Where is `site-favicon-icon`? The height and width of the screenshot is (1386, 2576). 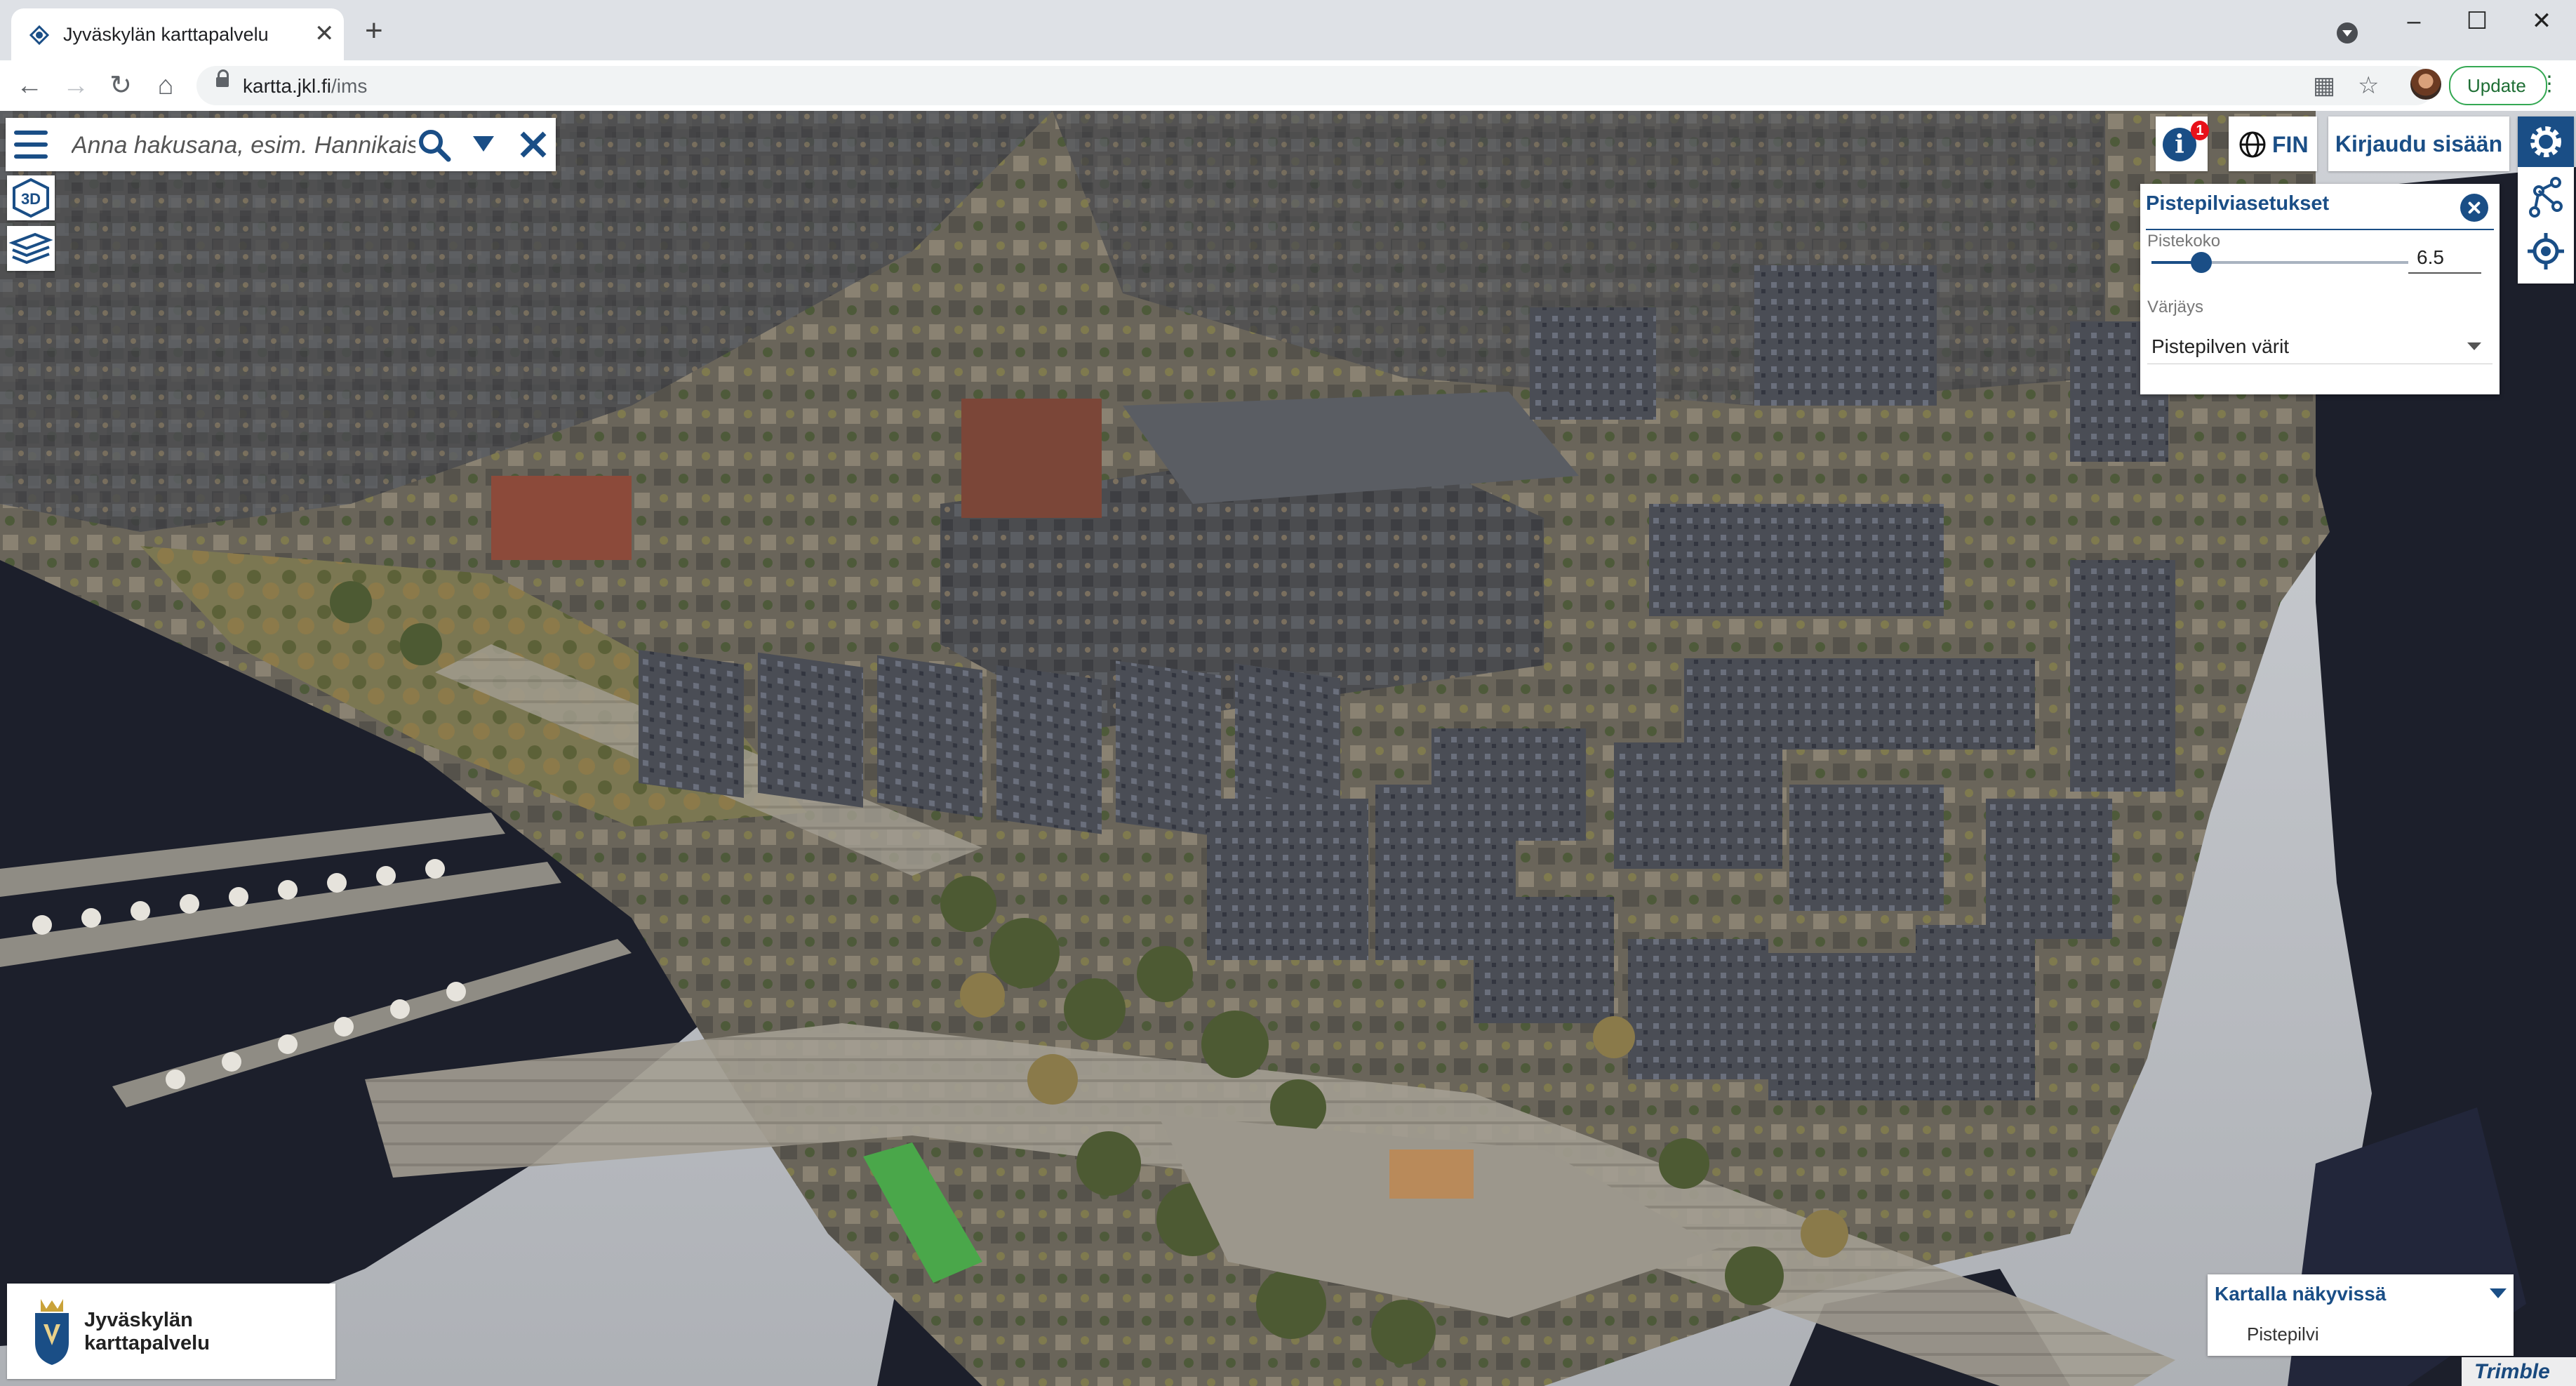
site-favicon-icon is located at coordinates (40, 35).